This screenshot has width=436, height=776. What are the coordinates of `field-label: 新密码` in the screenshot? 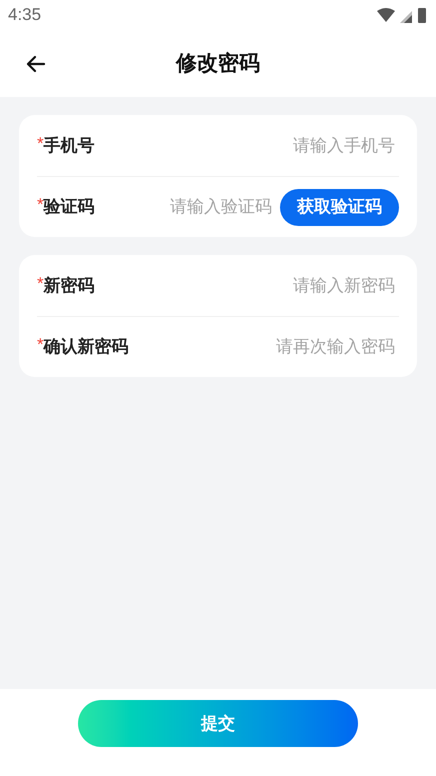 It's located at (69, 285).